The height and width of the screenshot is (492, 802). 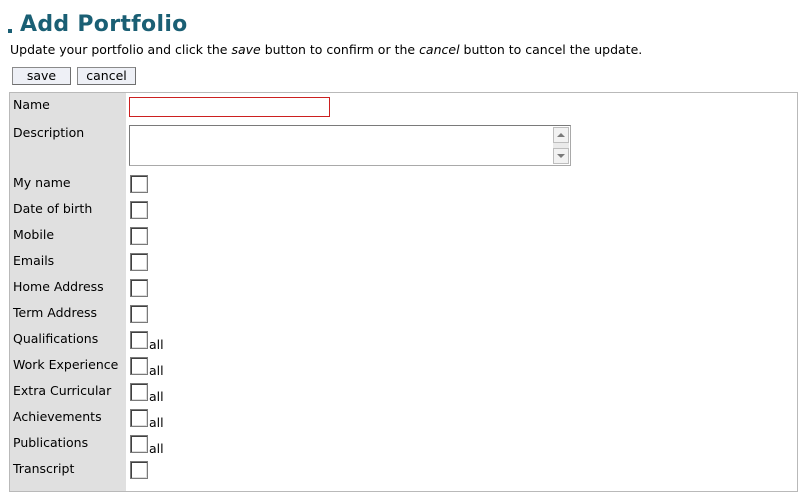 What do you see at coordinates (53, 208) in the screenshot?
I see `field-label: Date of birth` at bounding box center [53, 208].